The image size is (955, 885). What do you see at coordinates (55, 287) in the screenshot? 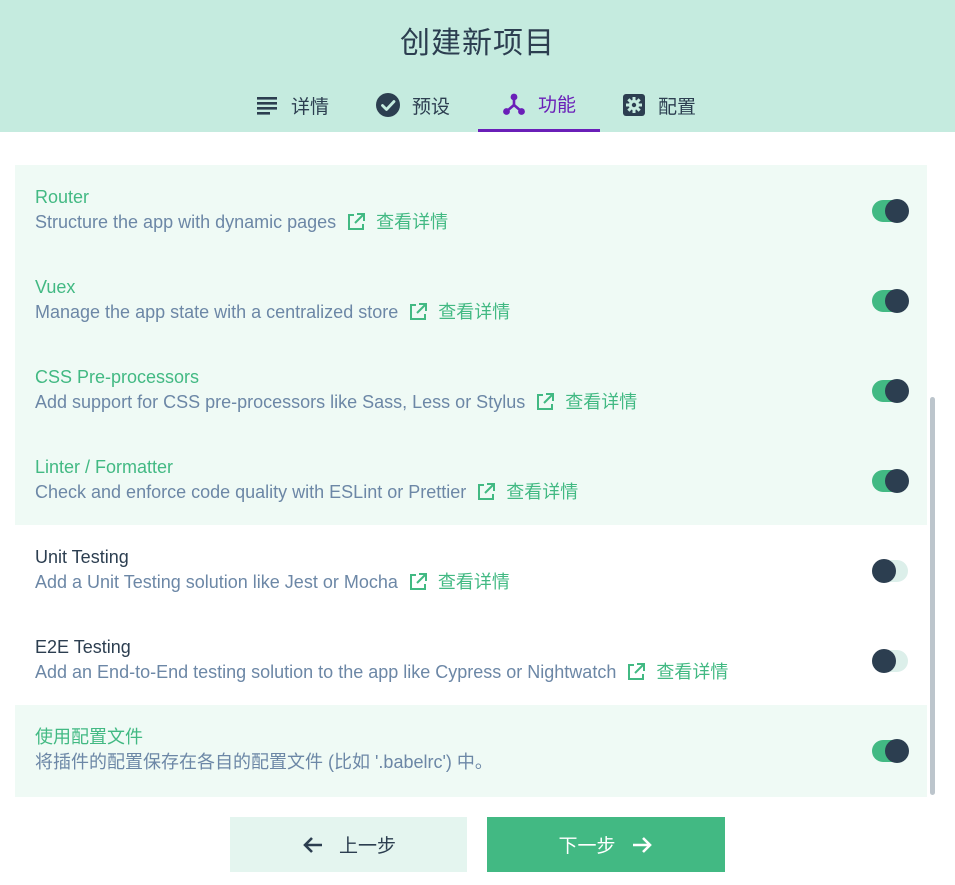
I see `feature-title: Vuex` at bounding box center [55, 287].